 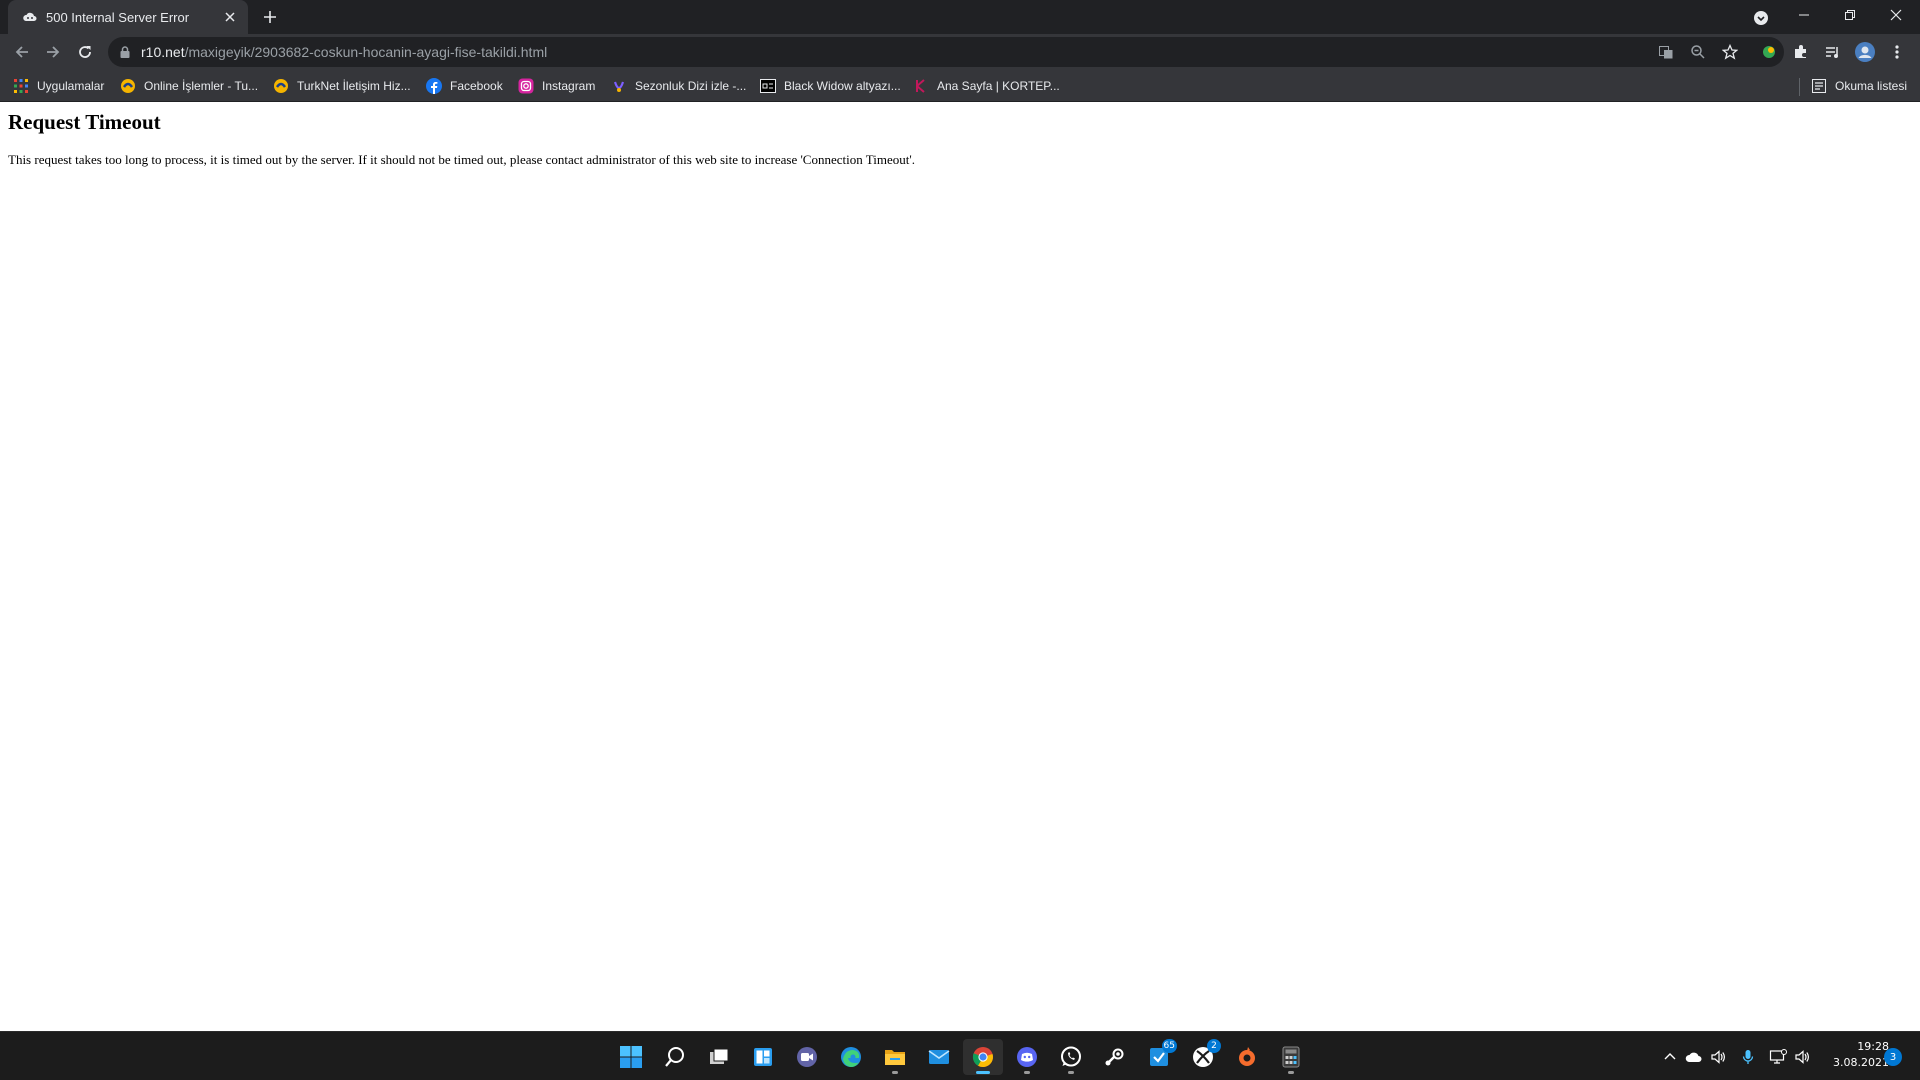 I want to click on tab-active: 500 Internal Server Error, so click(x=128, y=17).